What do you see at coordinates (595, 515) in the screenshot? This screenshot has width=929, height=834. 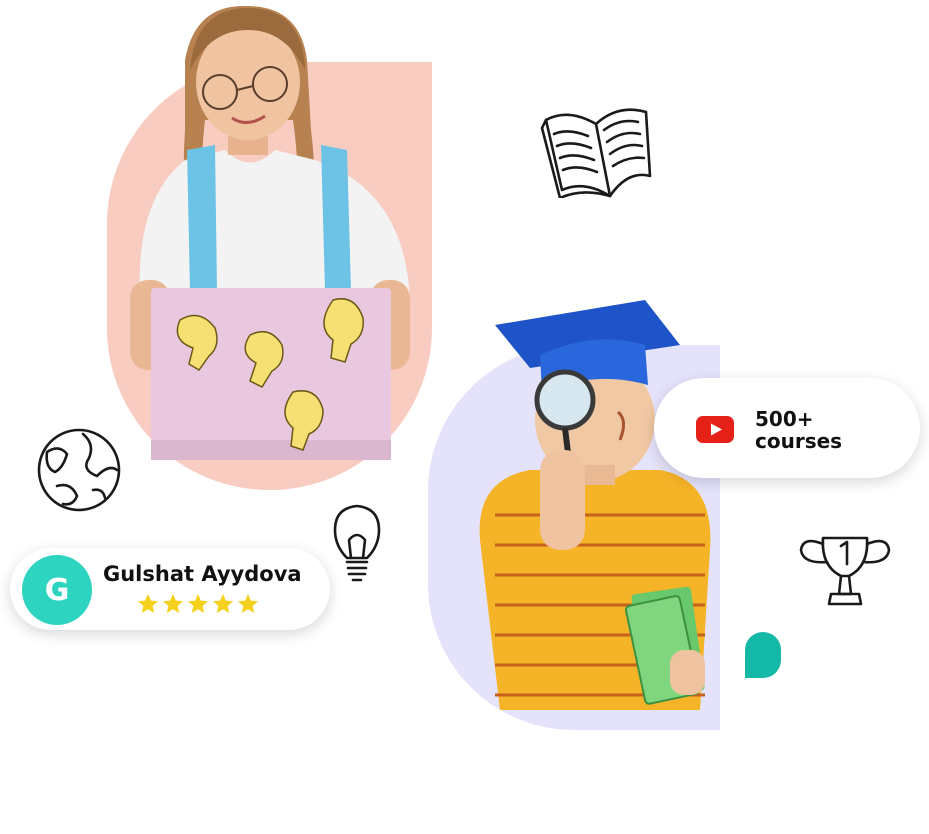 I see `student-boy-photo` at bounding box center [595, 515].